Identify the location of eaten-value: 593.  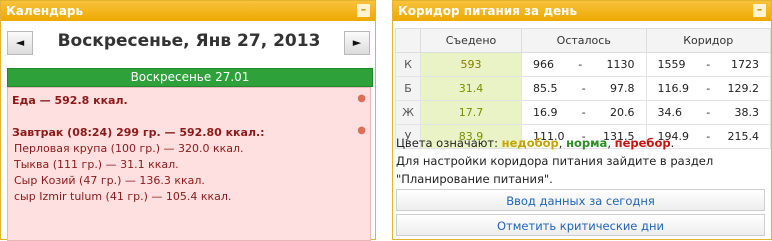
(471, 64).